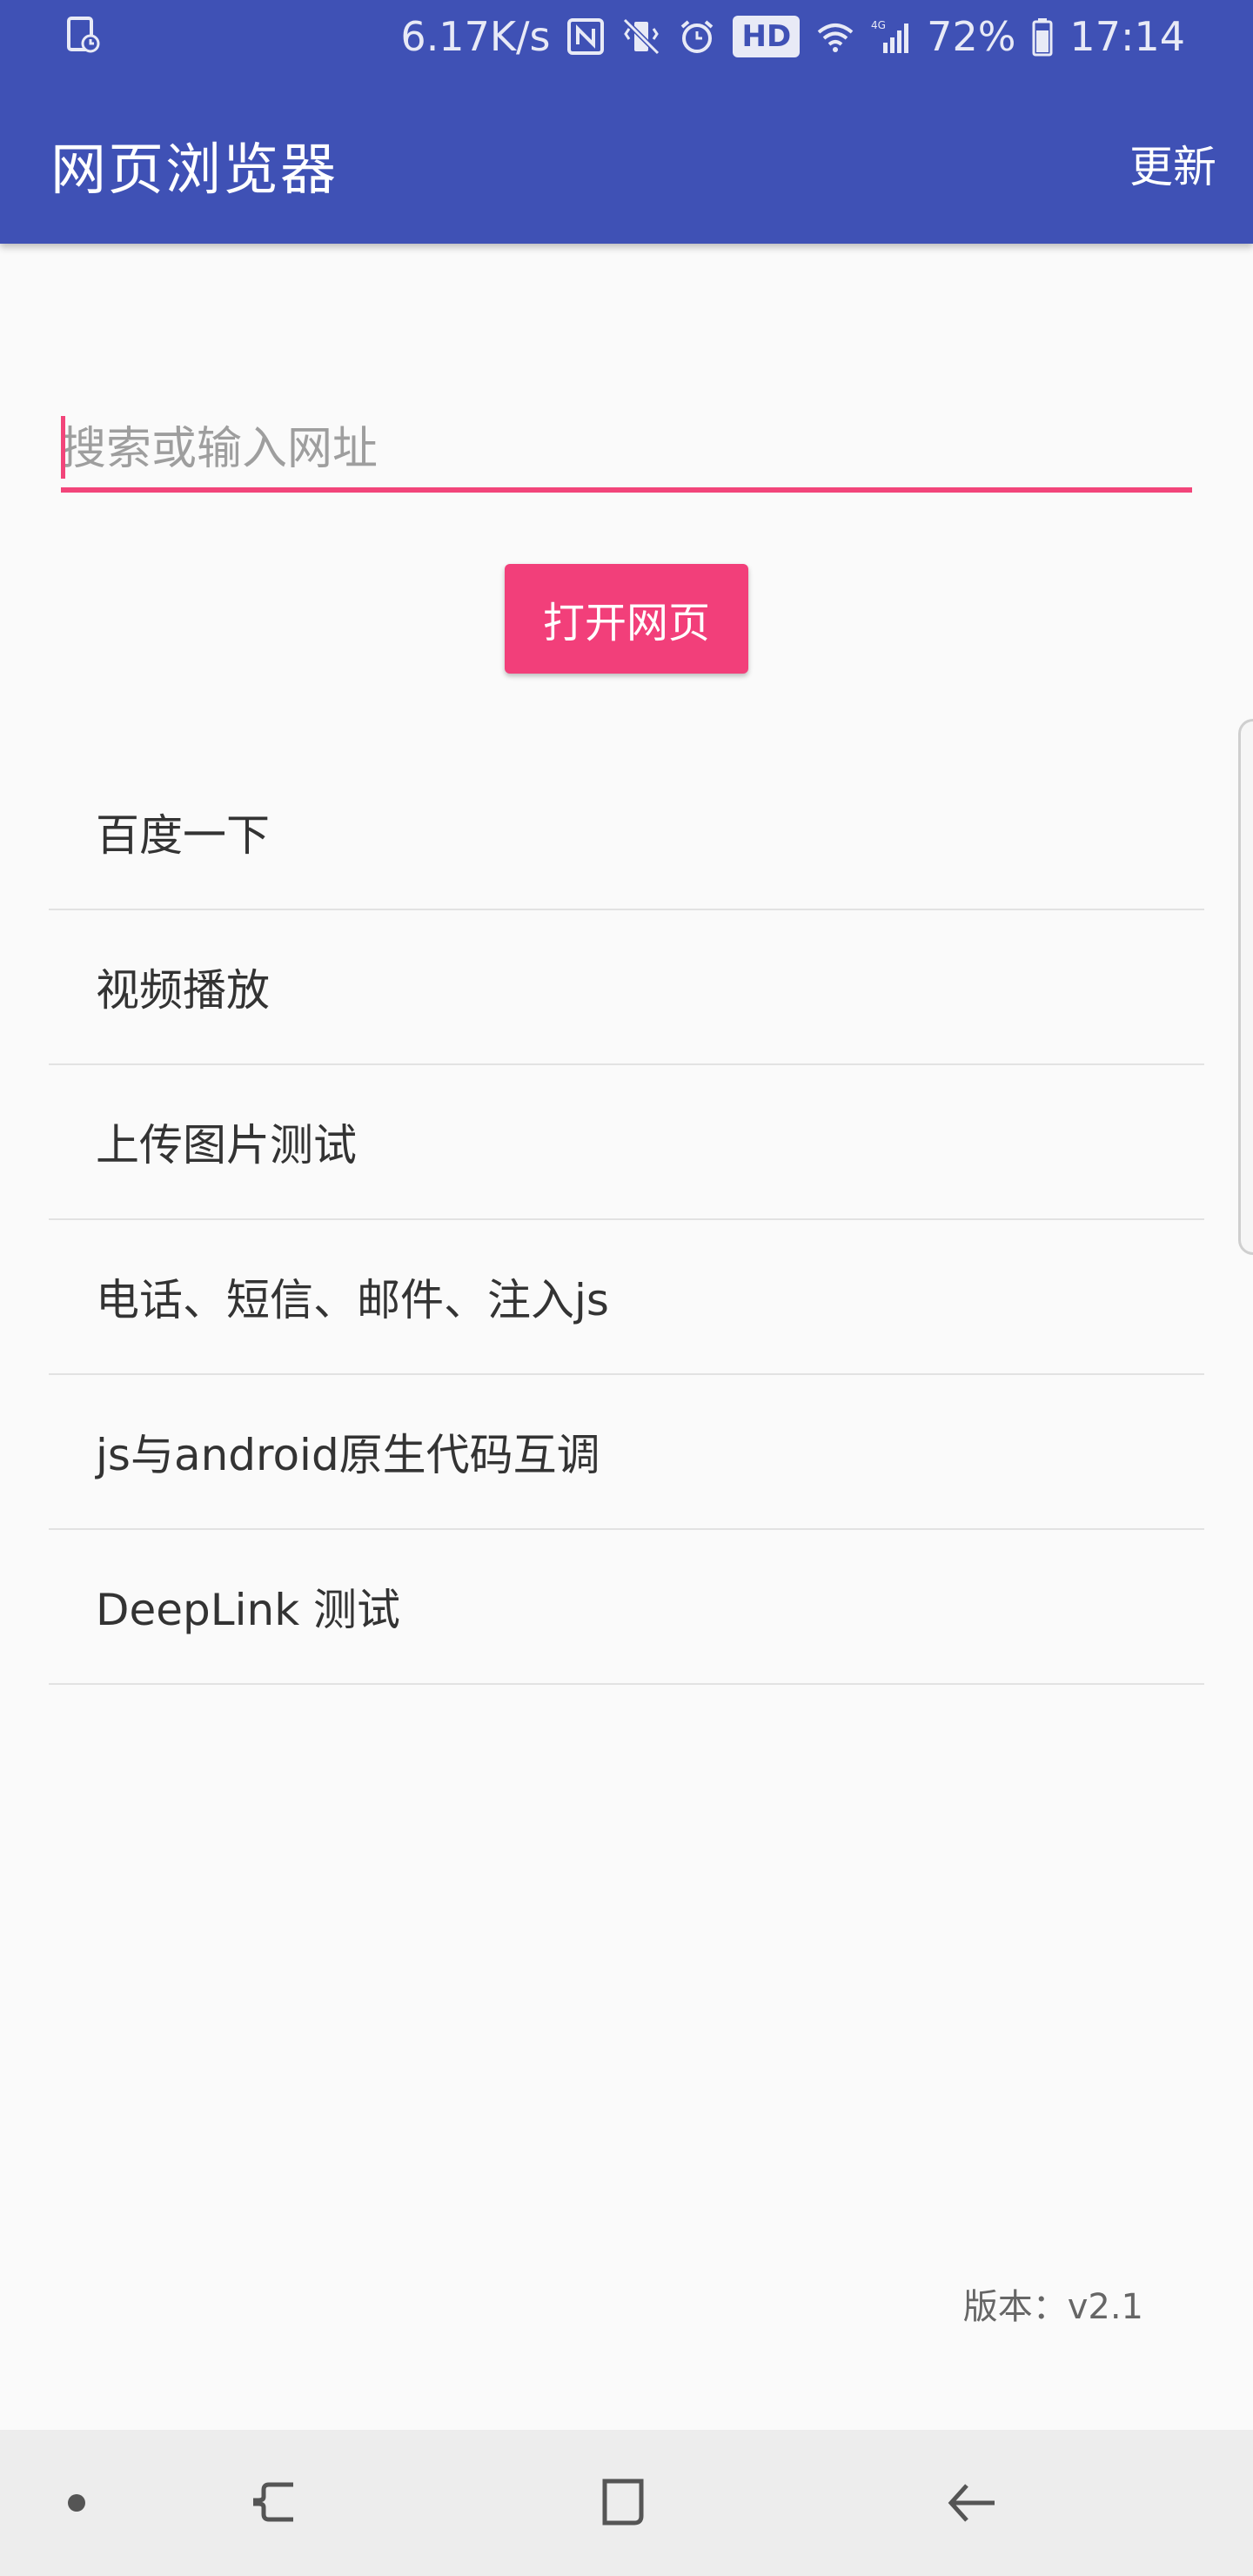 The height and width of the screenshot is (2576, 1253). I want to click on page-title: 网页浏览器, so click(194, 170).